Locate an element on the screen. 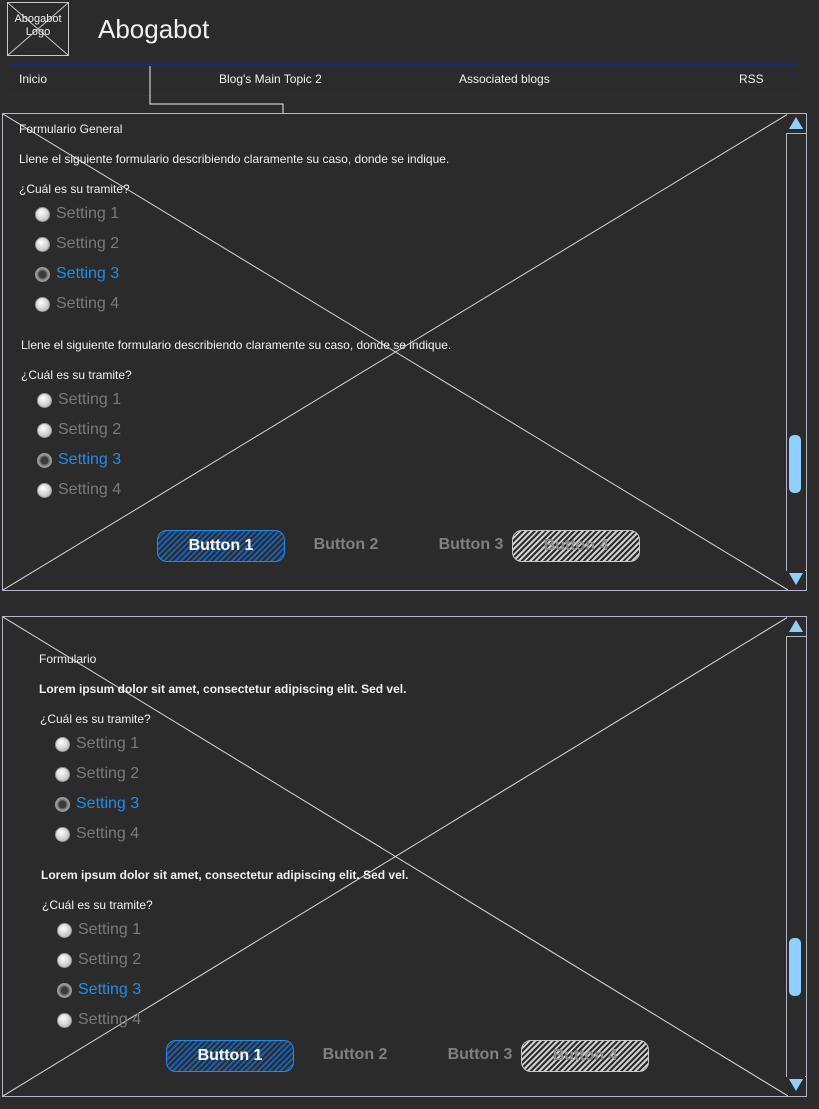  nav-item-rss: RSS is located at coordinates (751, 79).